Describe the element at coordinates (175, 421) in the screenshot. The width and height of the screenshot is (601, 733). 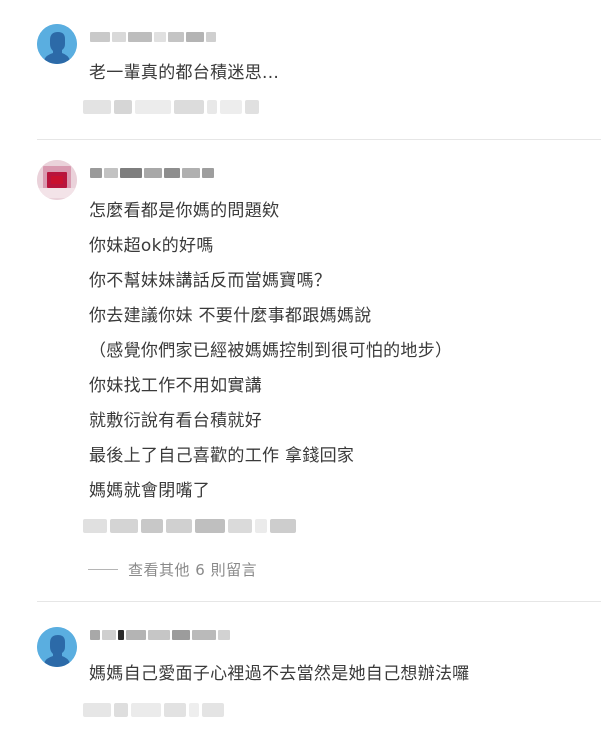
I see `comment-text-line: 就敷衍說有看台積就好` at that location.